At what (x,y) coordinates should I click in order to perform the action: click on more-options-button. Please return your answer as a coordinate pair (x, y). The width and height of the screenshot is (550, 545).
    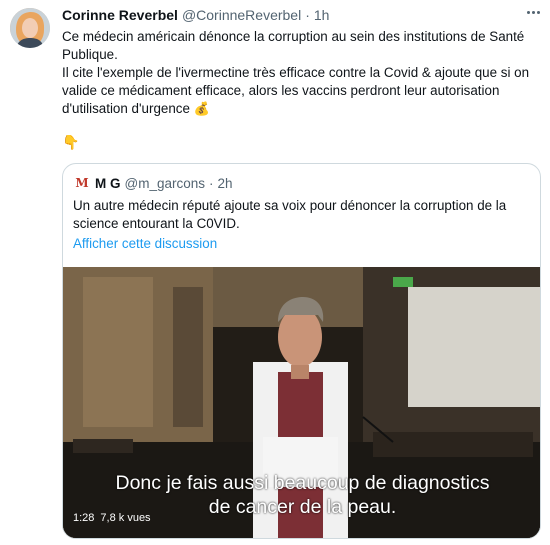
    Looking at the image, I should click on (533, 12).